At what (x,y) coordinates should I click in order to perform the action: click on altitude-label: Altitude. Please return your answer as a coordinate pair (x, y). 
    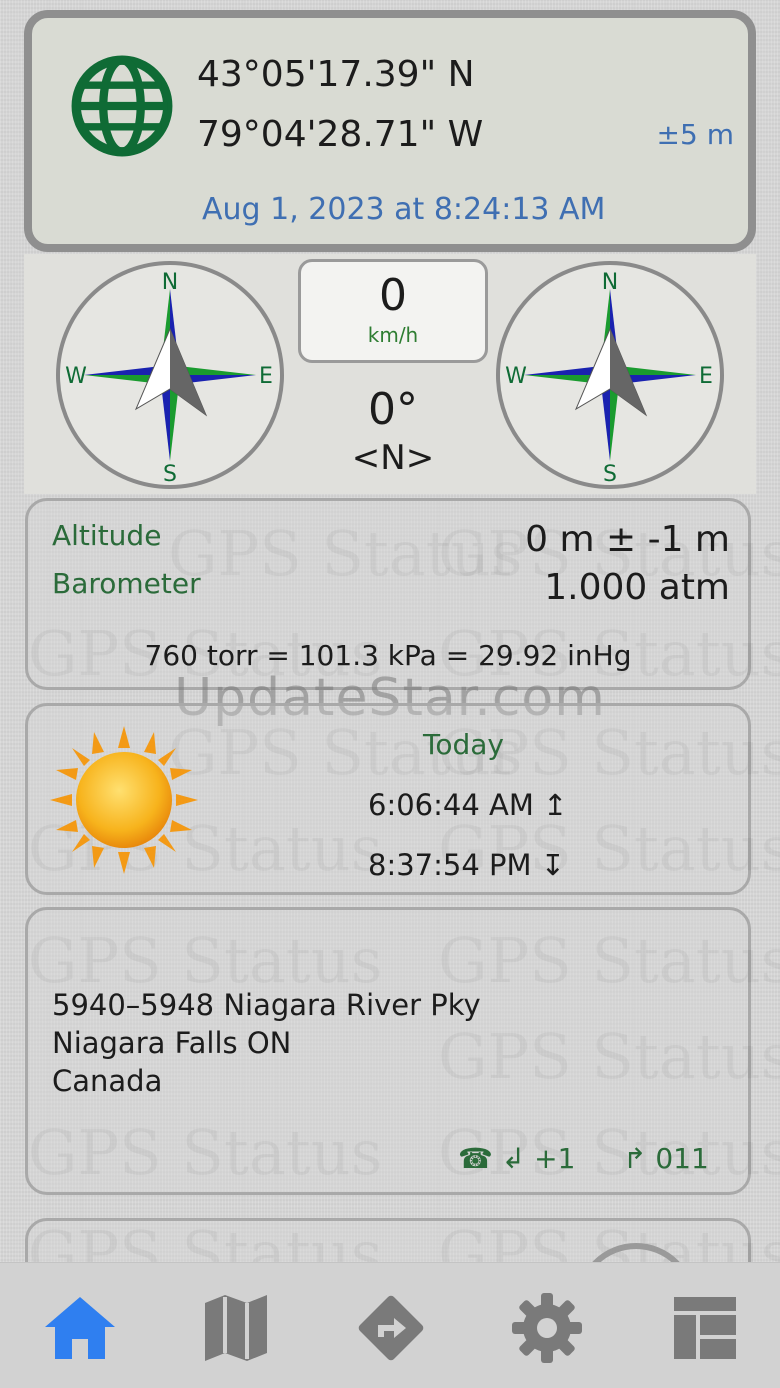
    Looking at the image, I should click on (107, 535).